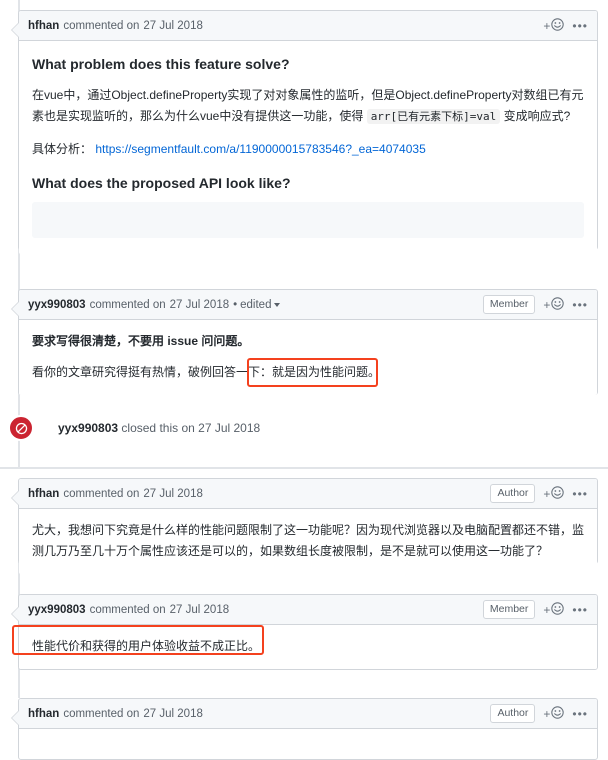 Image resolution: width=608 pixels, height=760 pixels. I want to click on chevron-down-icon, so click(277, 305).